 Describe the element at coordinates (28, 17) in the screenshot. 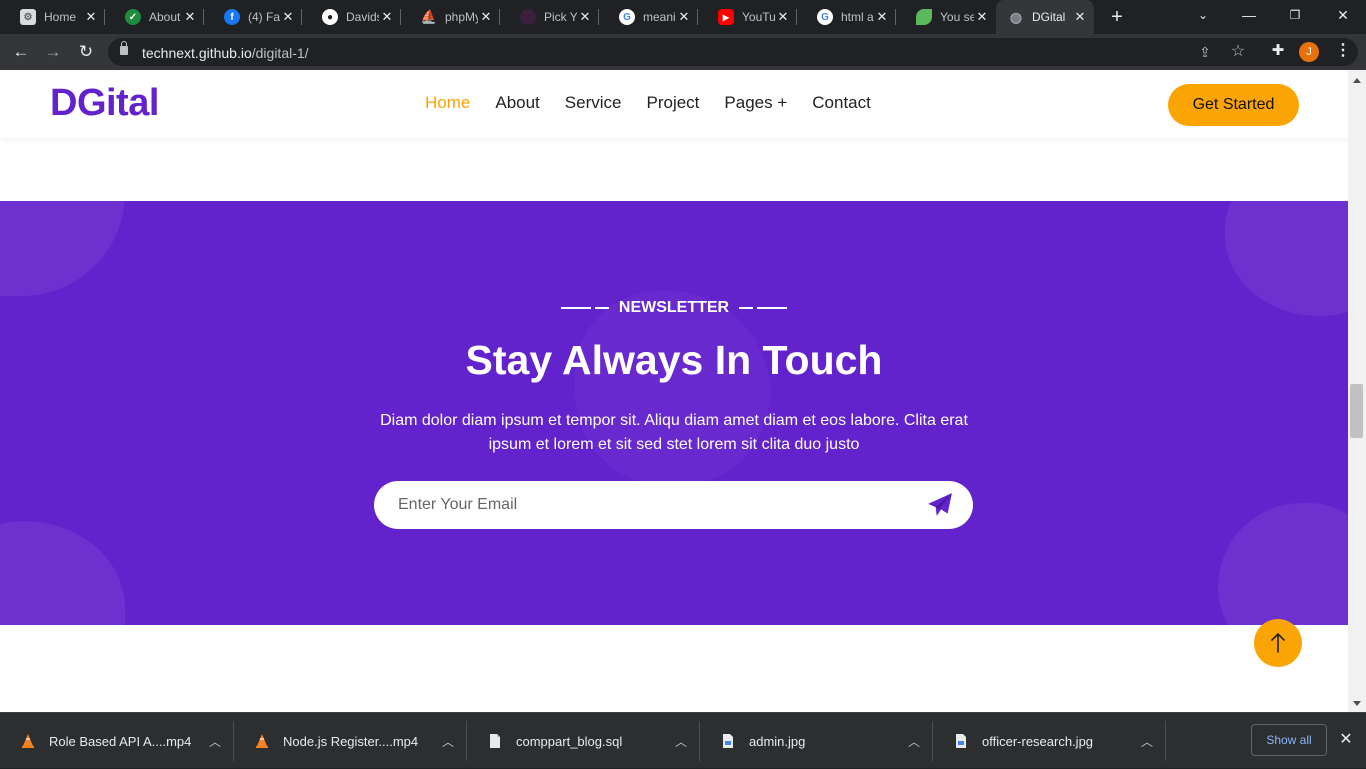

I see `gear-icon: ⚙` at that location.